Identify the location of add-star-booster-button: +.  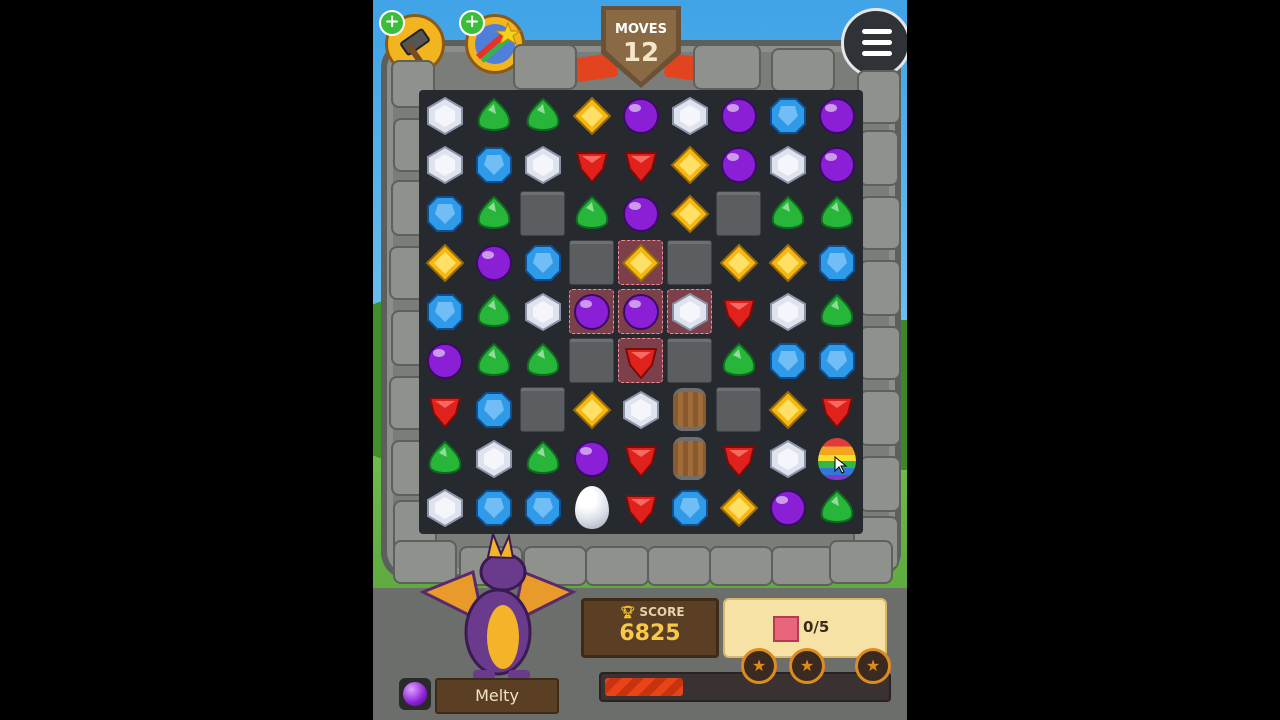
(472, 23).